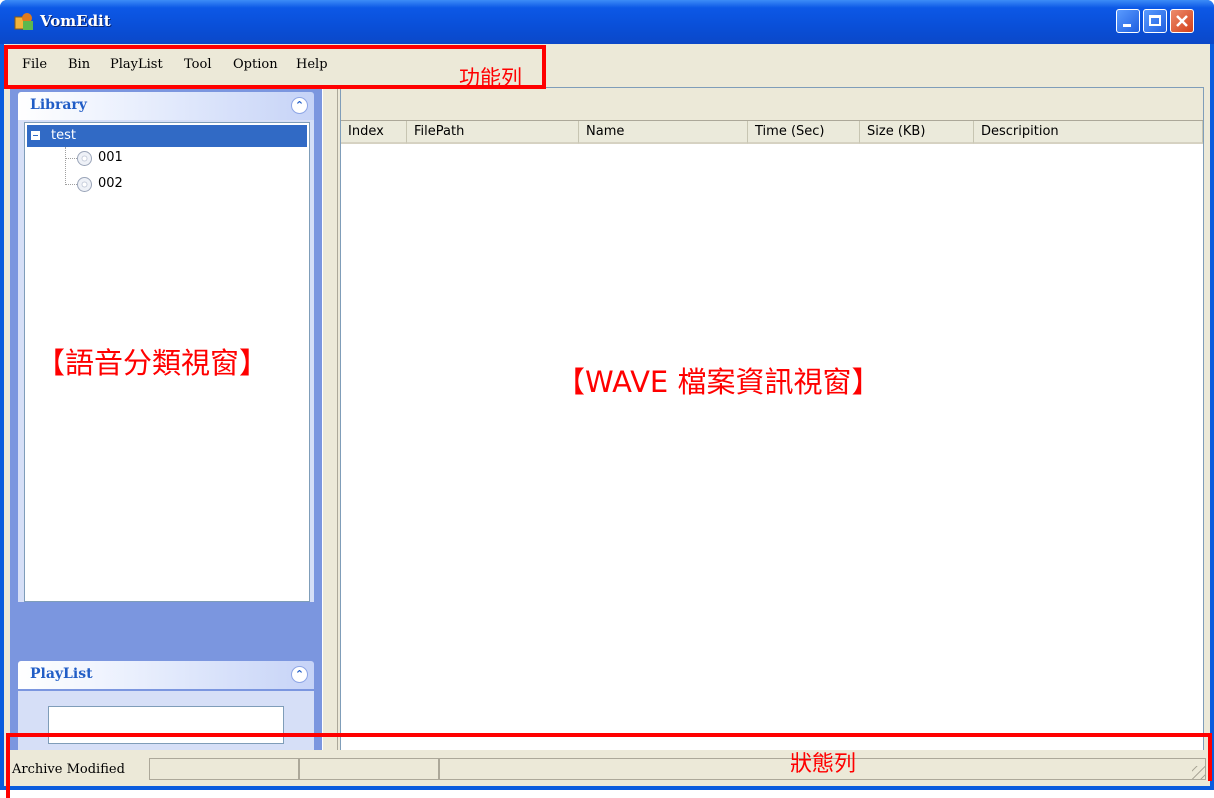  What do you see at coordinates (299, 105) in the screenshot?
I see `library-collapse-icon: ⌃` at bounding box center [299, 105].